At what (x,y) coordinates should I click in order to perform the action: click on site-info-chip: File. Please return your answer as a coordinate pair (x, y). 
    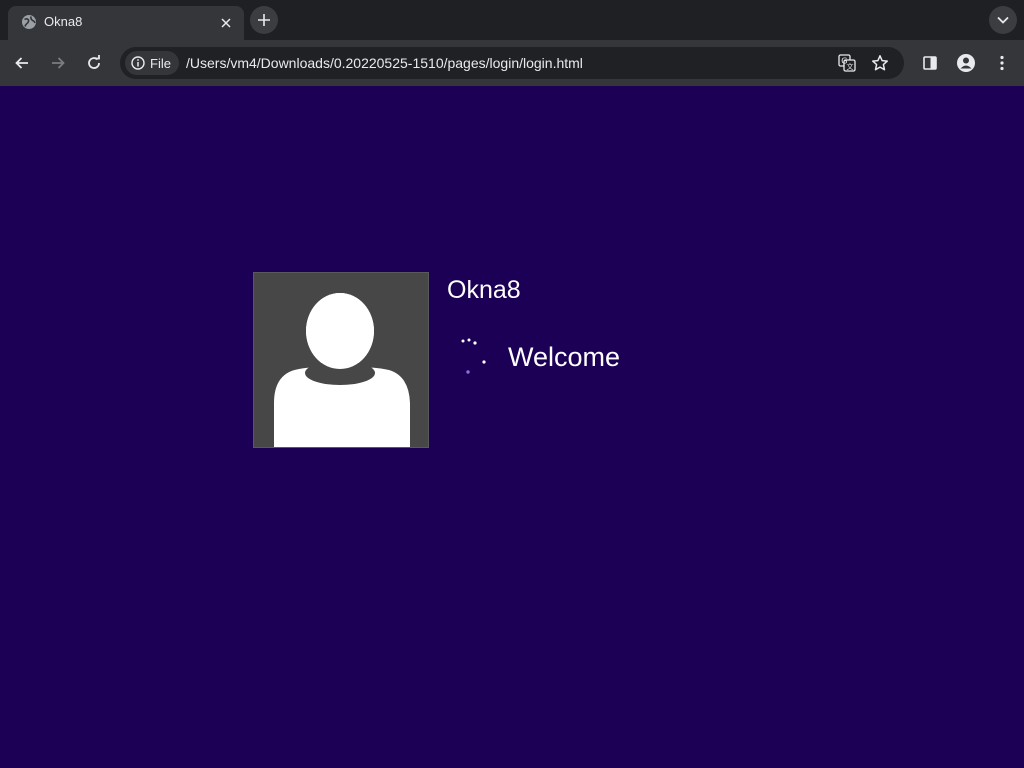
    Looking at the image, I should click on (152, 63).